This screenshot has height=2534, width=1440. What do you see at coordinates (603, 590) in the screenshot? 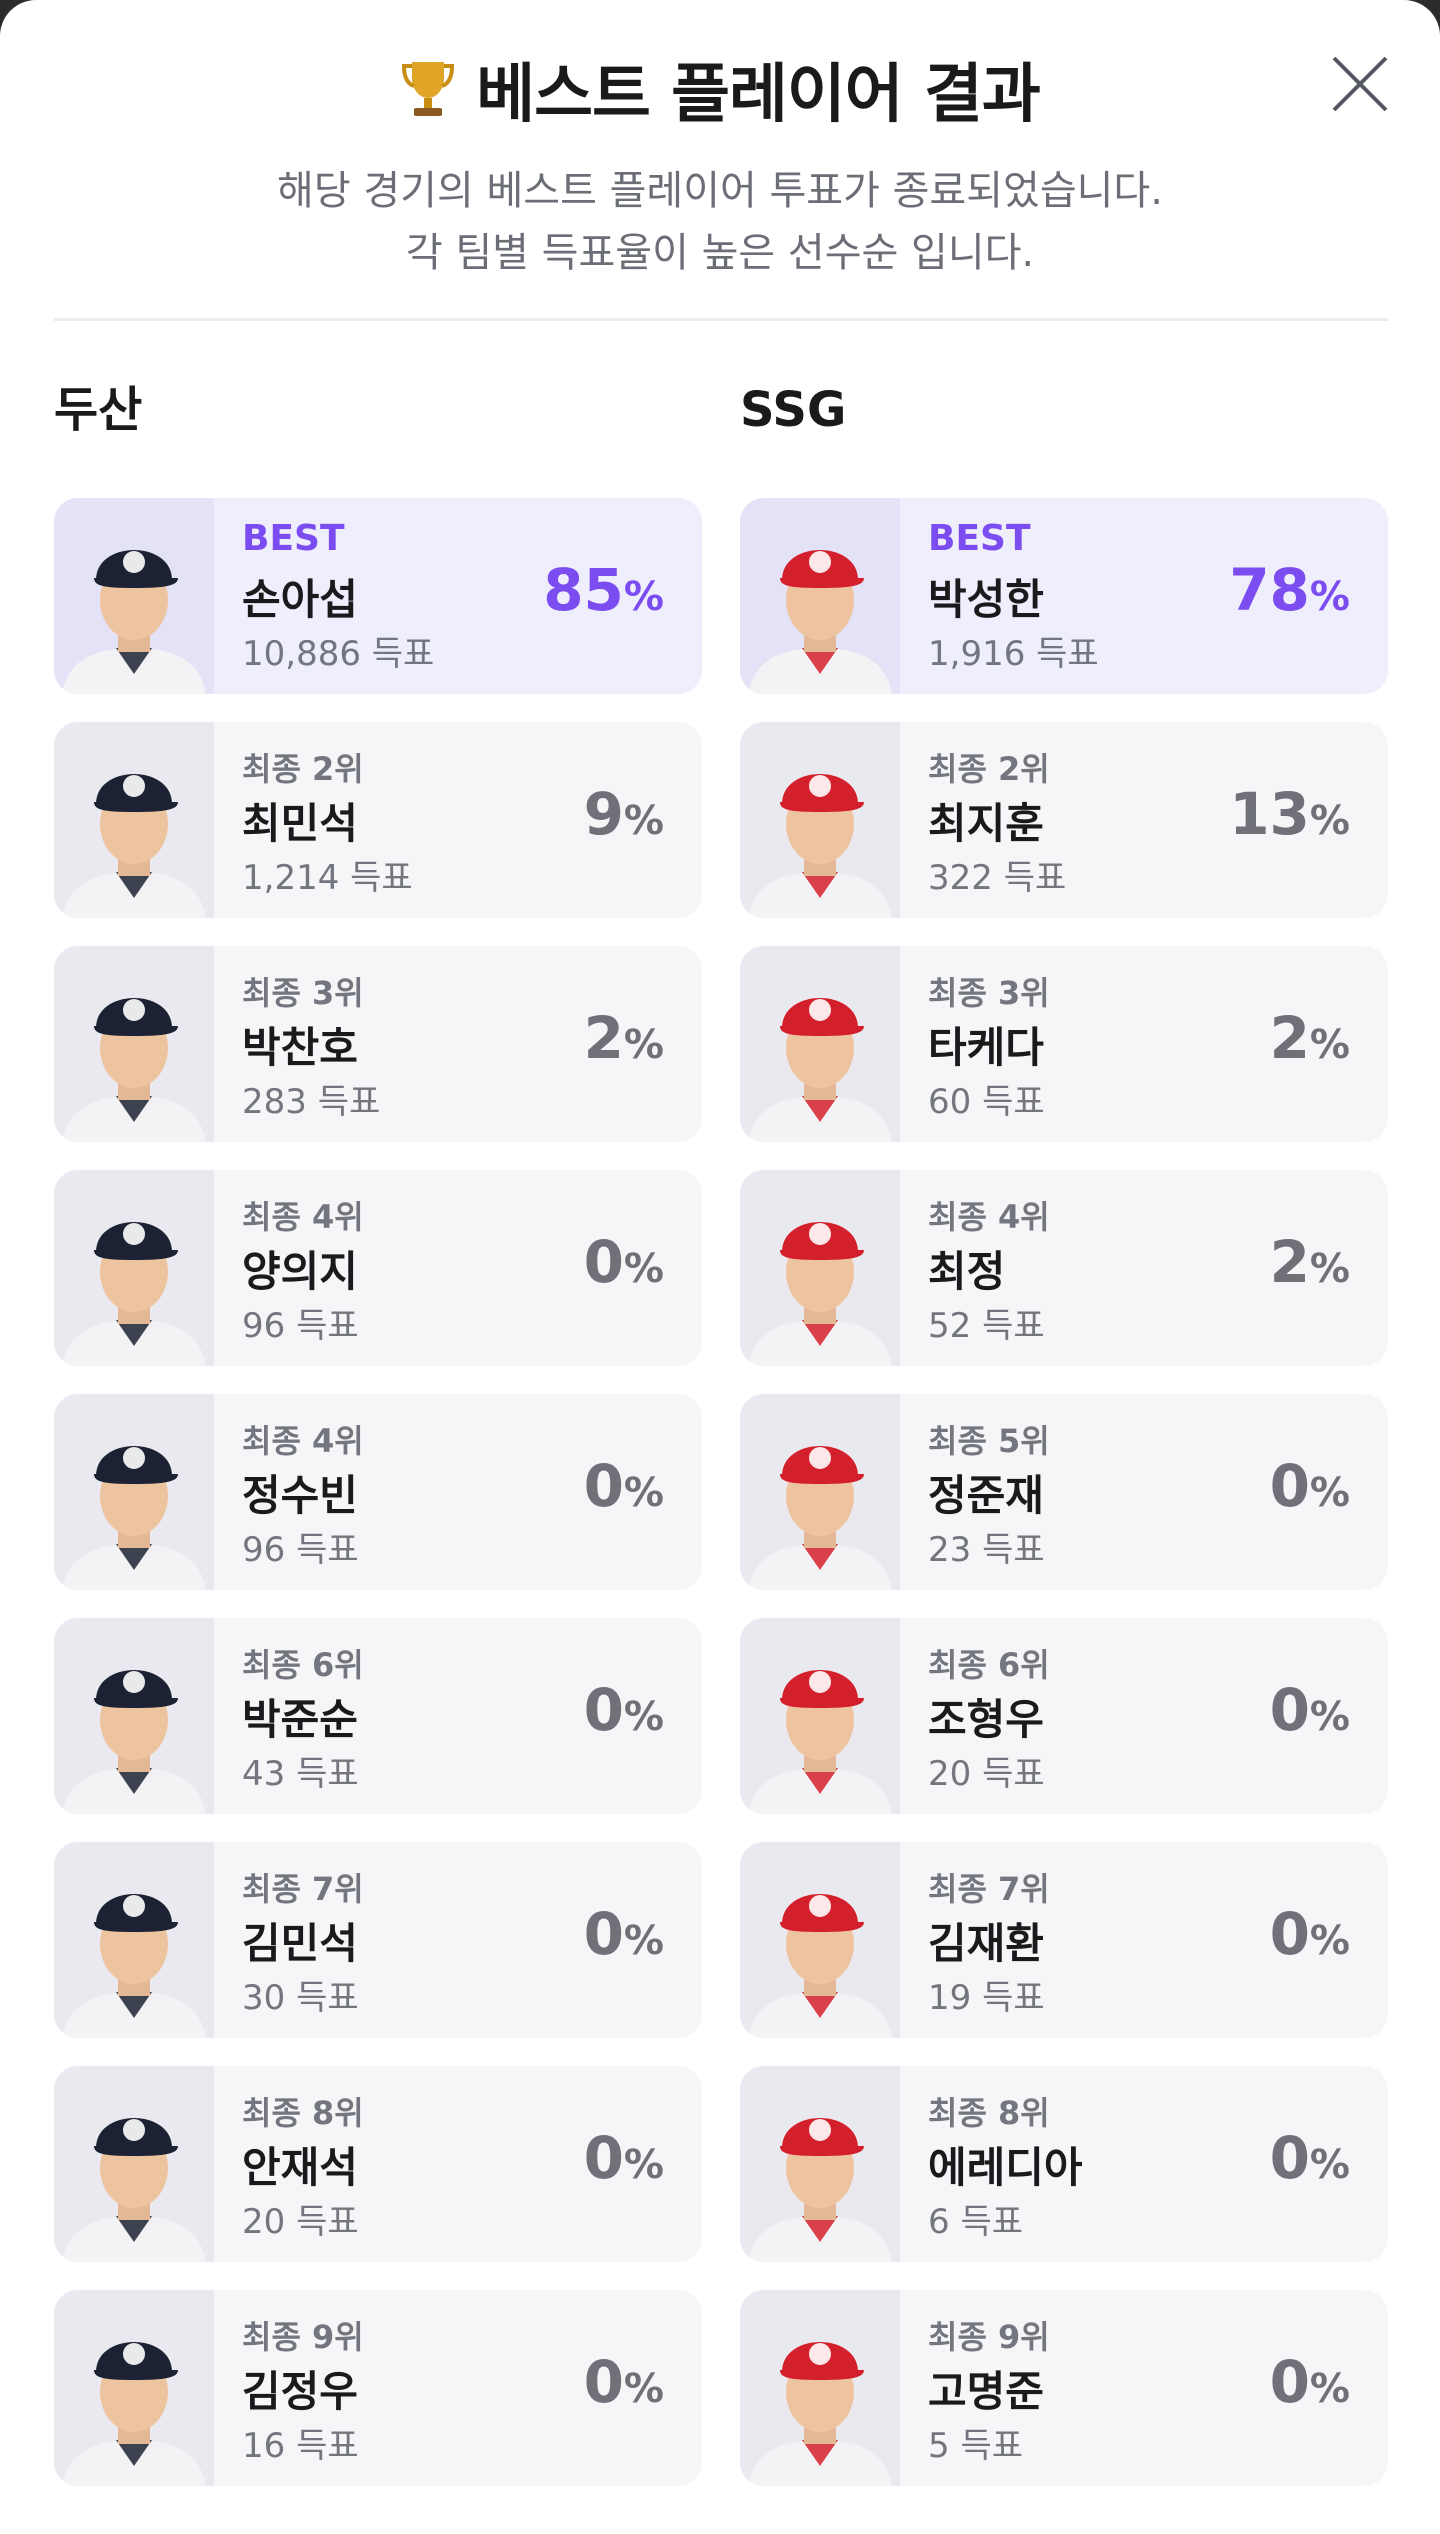
I see `vote-percentage: 85%` at bounding box center [603, 590].